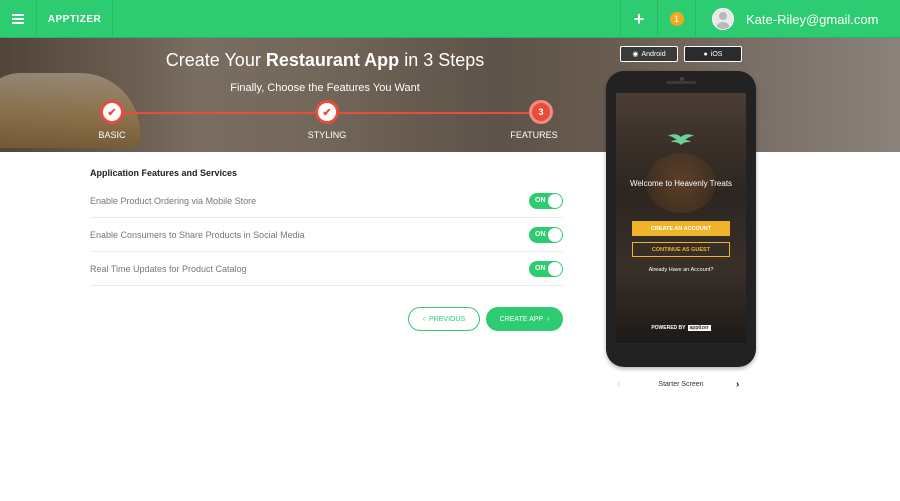 This screenshot has width=900, height=501. What do you see at coordinates (447, 319) in the screenshot?
I see `previous-label: PREVIOUS` at bounding box center [447, 319].